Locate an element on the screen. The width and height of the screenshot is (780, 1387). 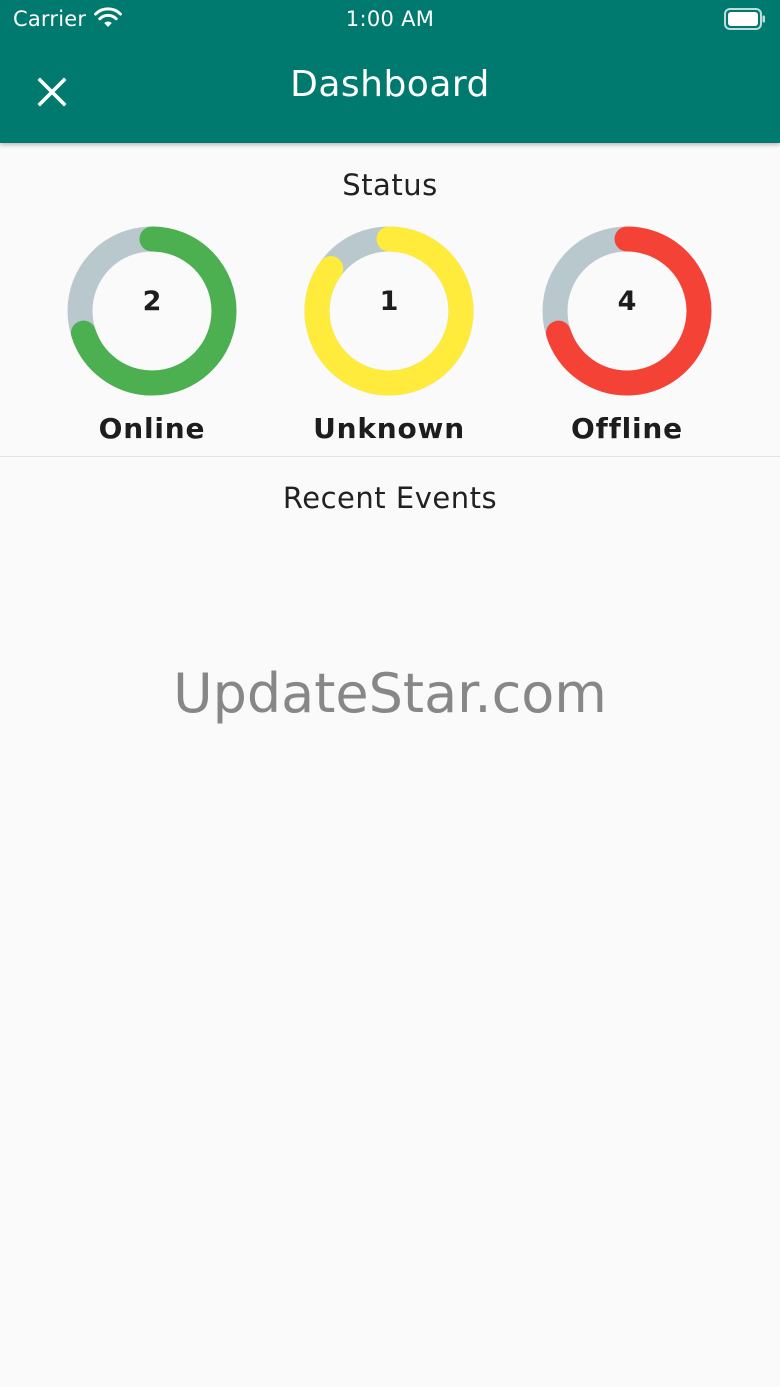
unknown-label: Unknown is located at coordinates (389, 428).